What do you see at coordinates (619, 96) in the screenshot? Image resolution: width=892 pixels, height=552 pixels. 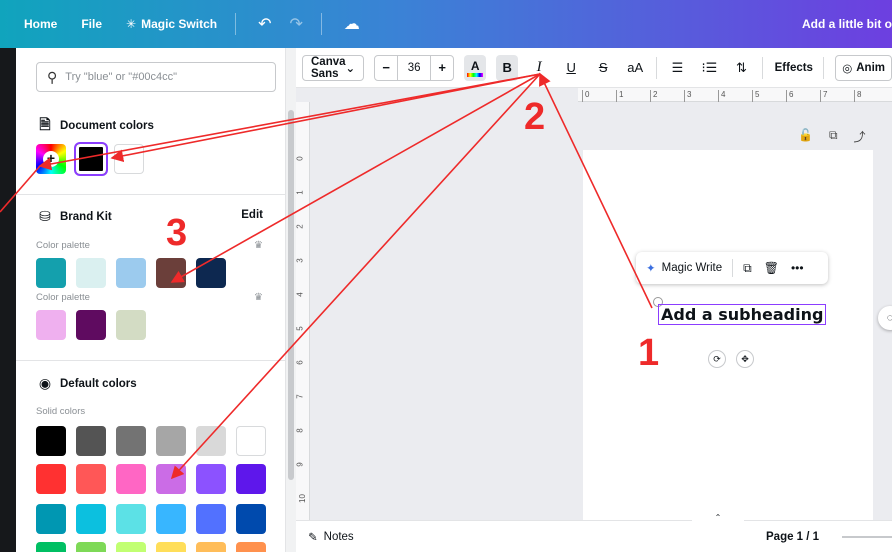 I see `ruler-tick: 1` at bounding box center [619, 96].